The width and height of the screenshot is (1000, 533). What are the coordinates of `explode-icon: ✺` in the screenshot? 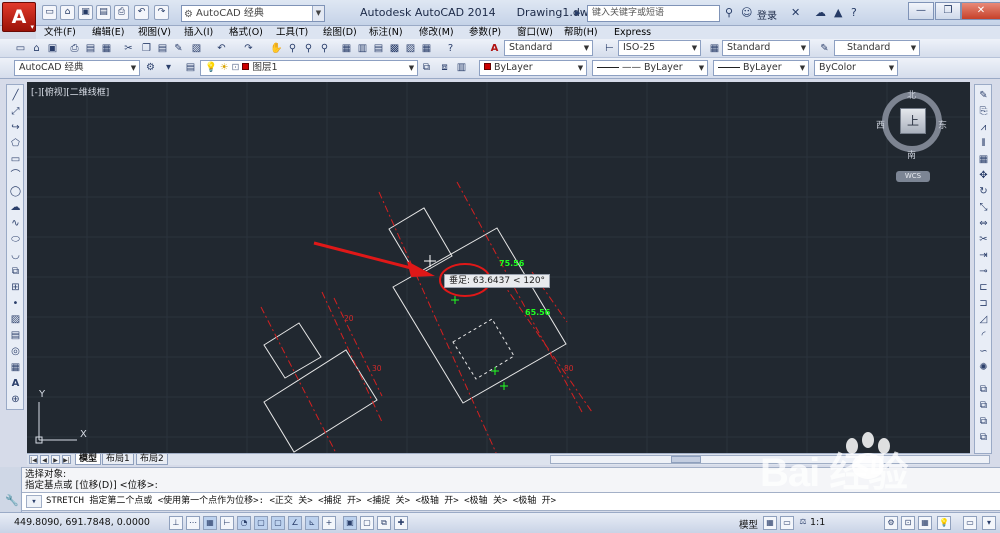 It's located at (983, 367).